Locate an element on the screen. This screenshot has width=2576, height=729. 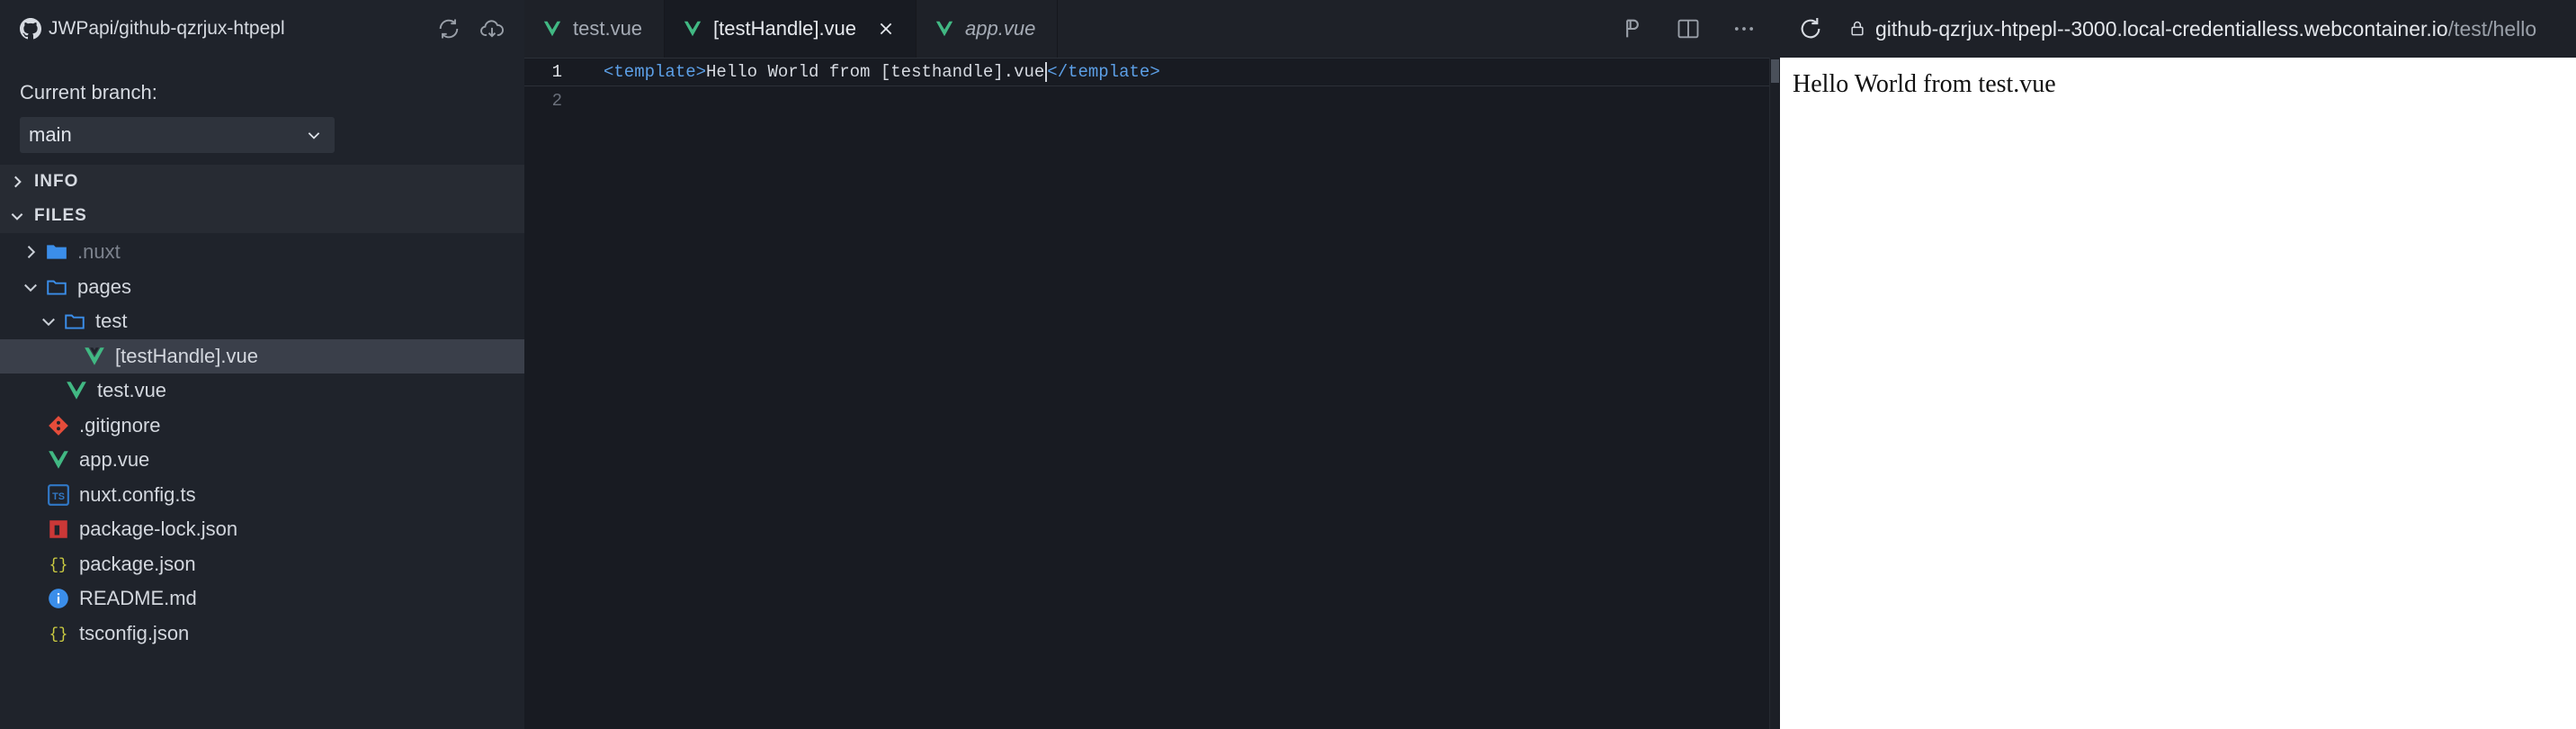
tree-item-label: tsconfig.json is located at coordinates (134, 633).